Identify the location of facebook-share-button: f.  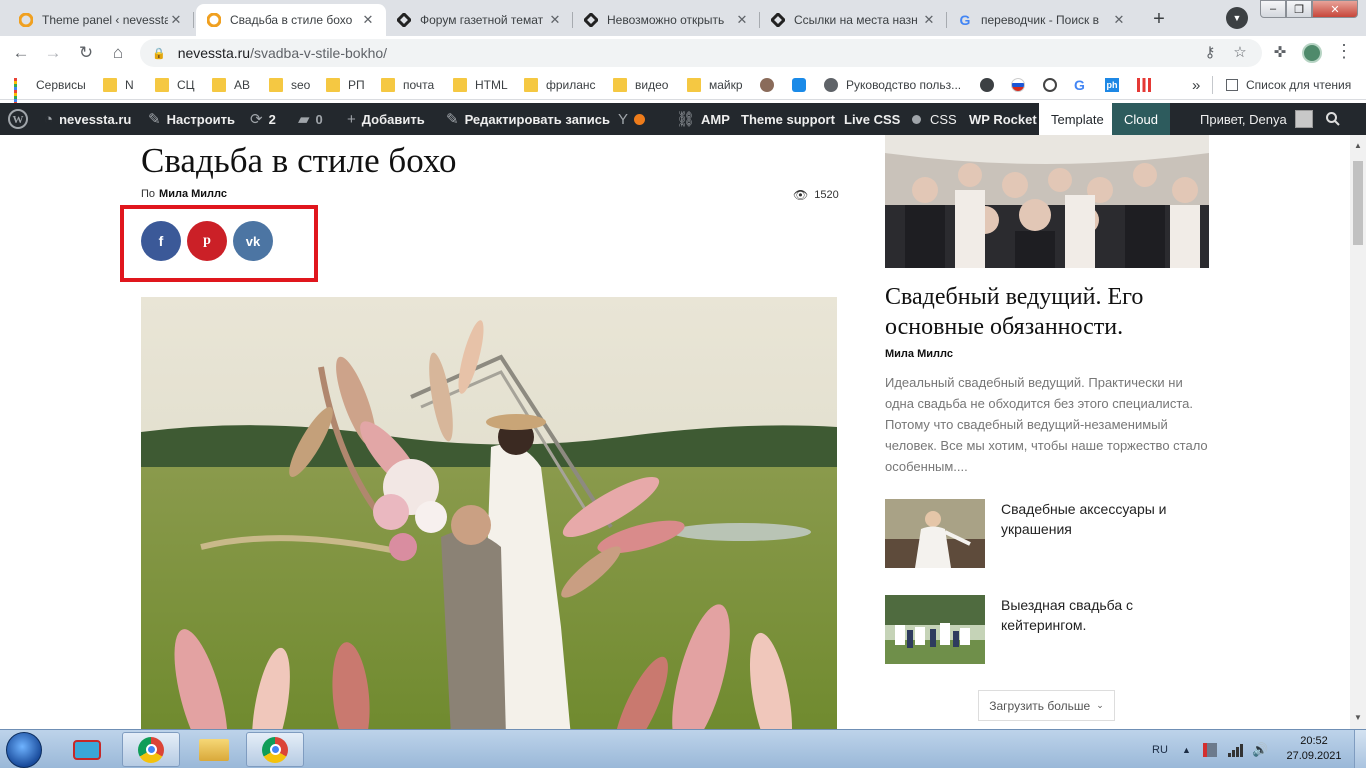
(161, 241).